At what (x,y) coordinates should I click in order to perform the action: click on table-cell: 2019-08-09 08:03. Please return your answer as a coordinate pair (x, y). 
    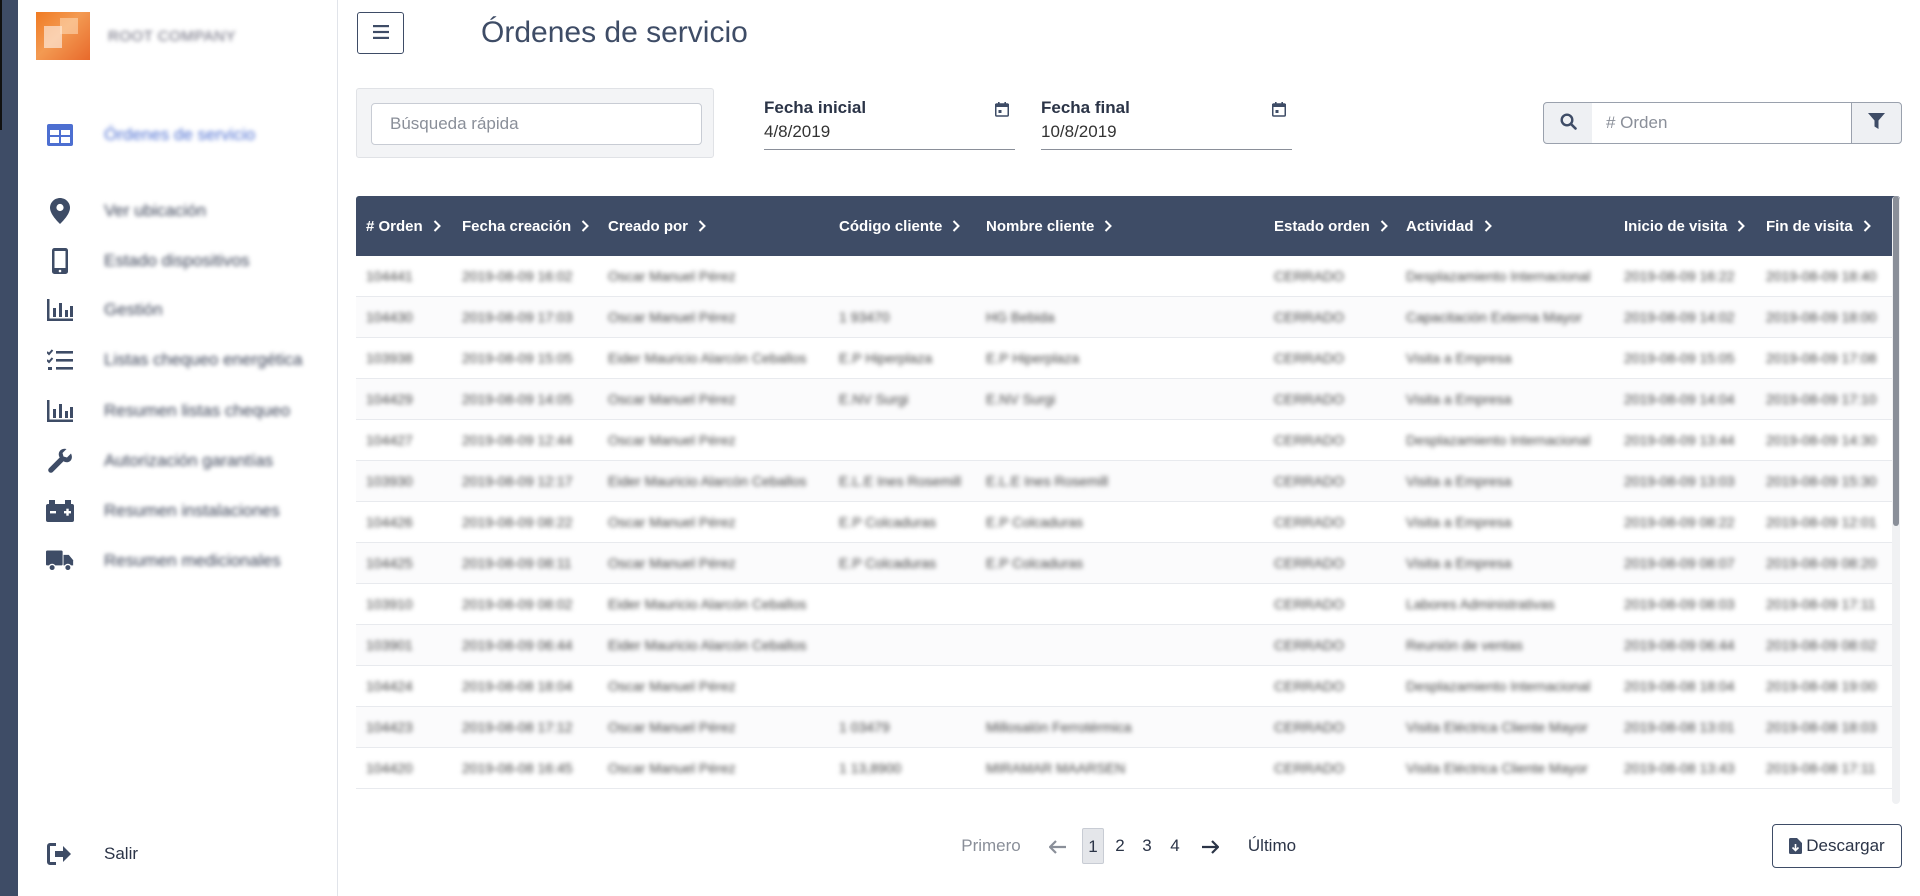
    Looking at the image, I should click on (1679, 604).